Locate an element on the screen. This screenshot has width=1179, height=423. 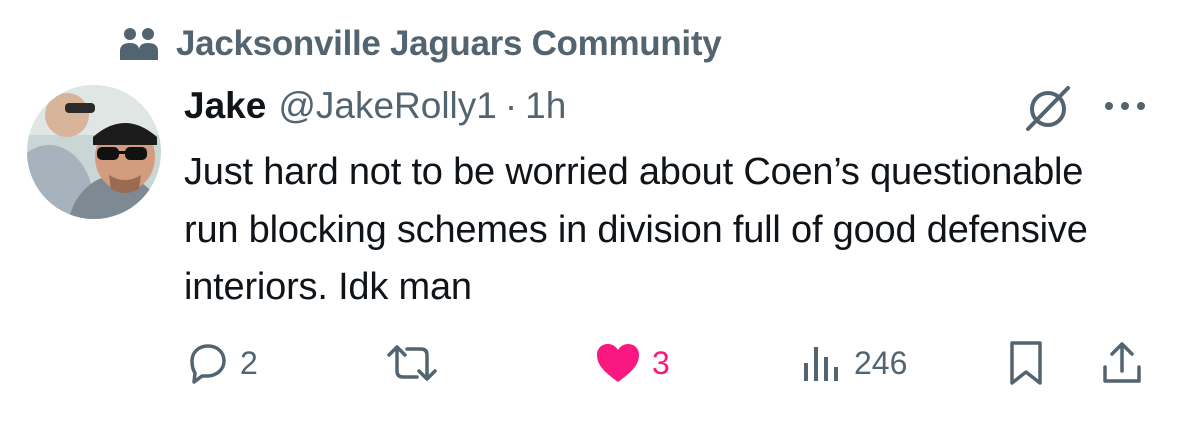
bookmark-icon is located at coordinates (1026, 363).